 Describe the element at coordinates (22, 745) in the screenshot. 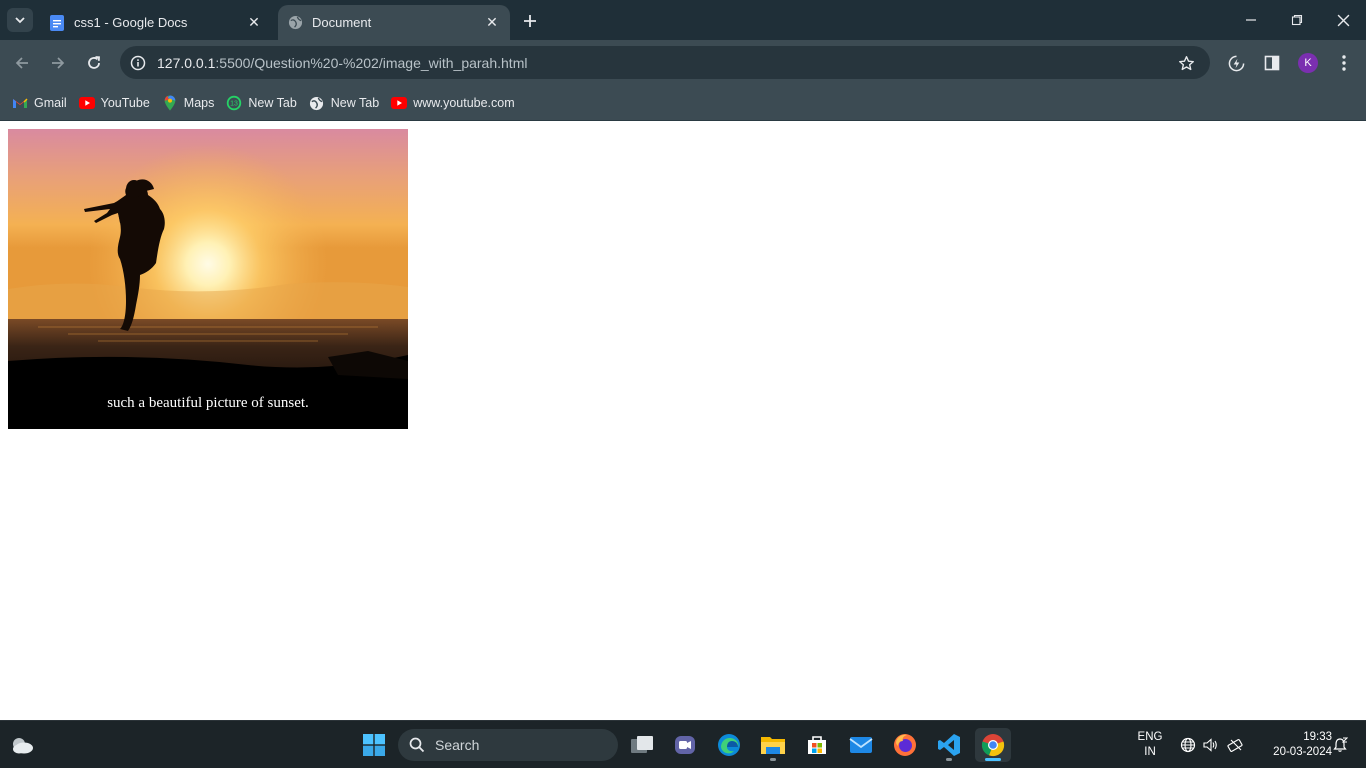

I see `weather-widget` at that location.